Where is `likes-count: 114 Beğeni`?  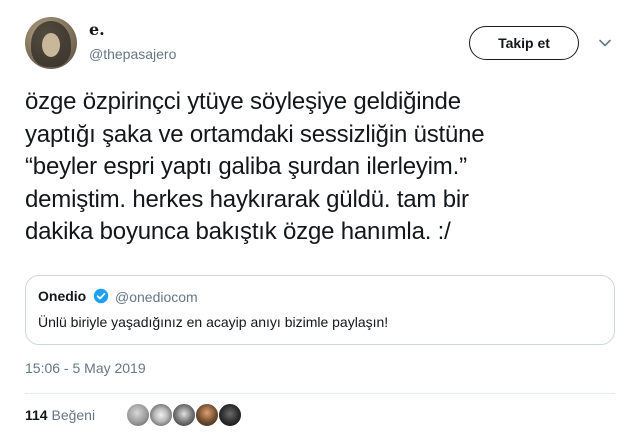
likes-count: 114 Beğeni is located at coordinates (60, 415).